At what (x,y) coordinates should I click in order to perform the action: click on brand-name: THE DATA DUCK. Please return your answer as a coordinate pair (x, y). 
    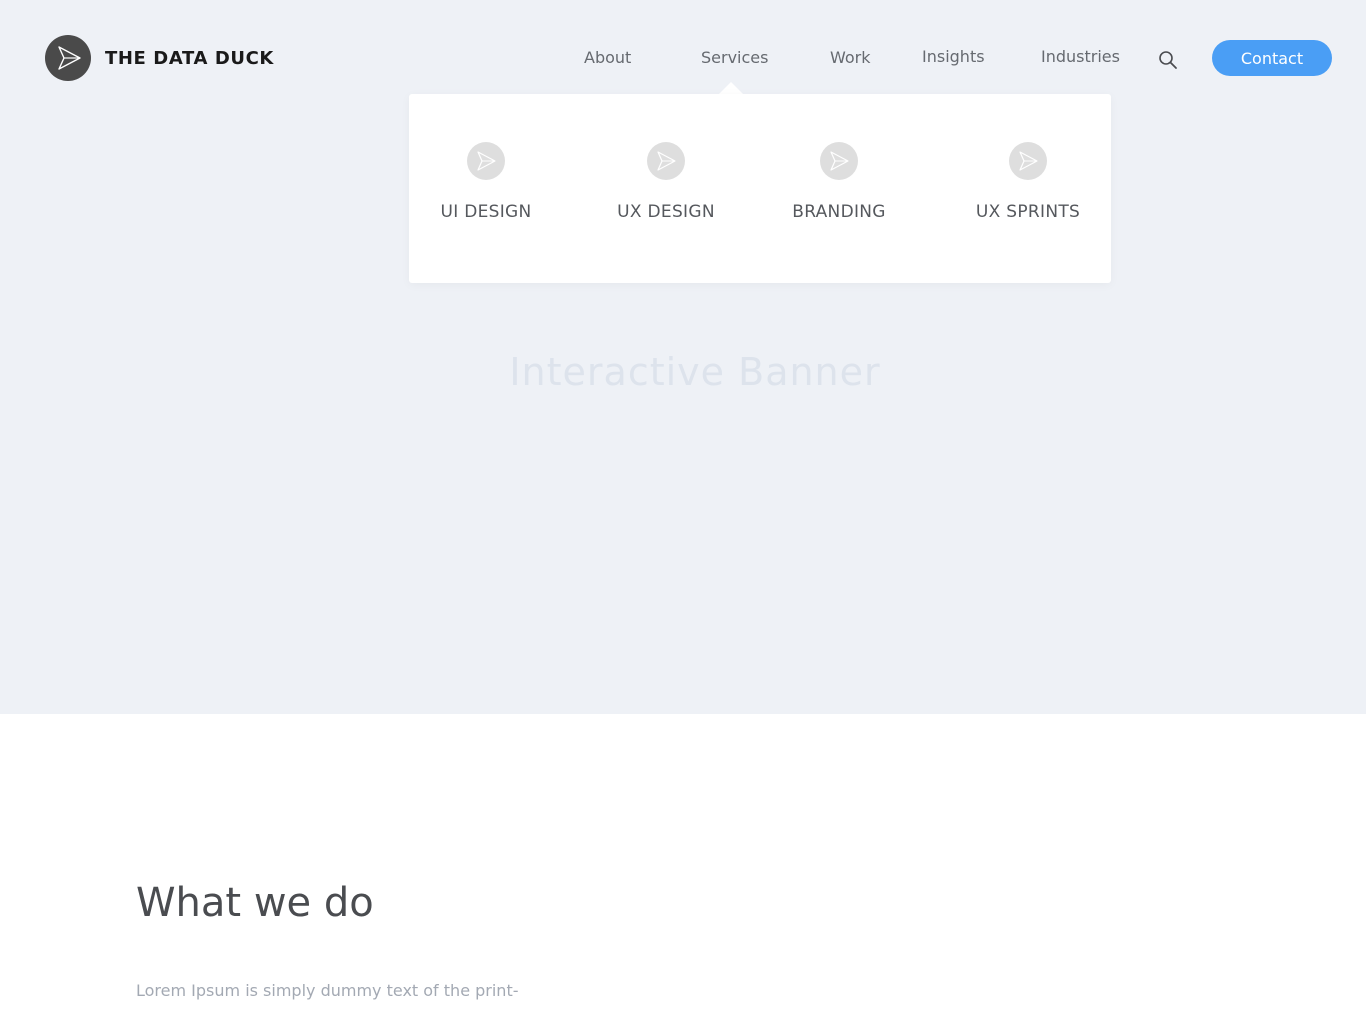
    Looking at the image, I should click on (189, 58).